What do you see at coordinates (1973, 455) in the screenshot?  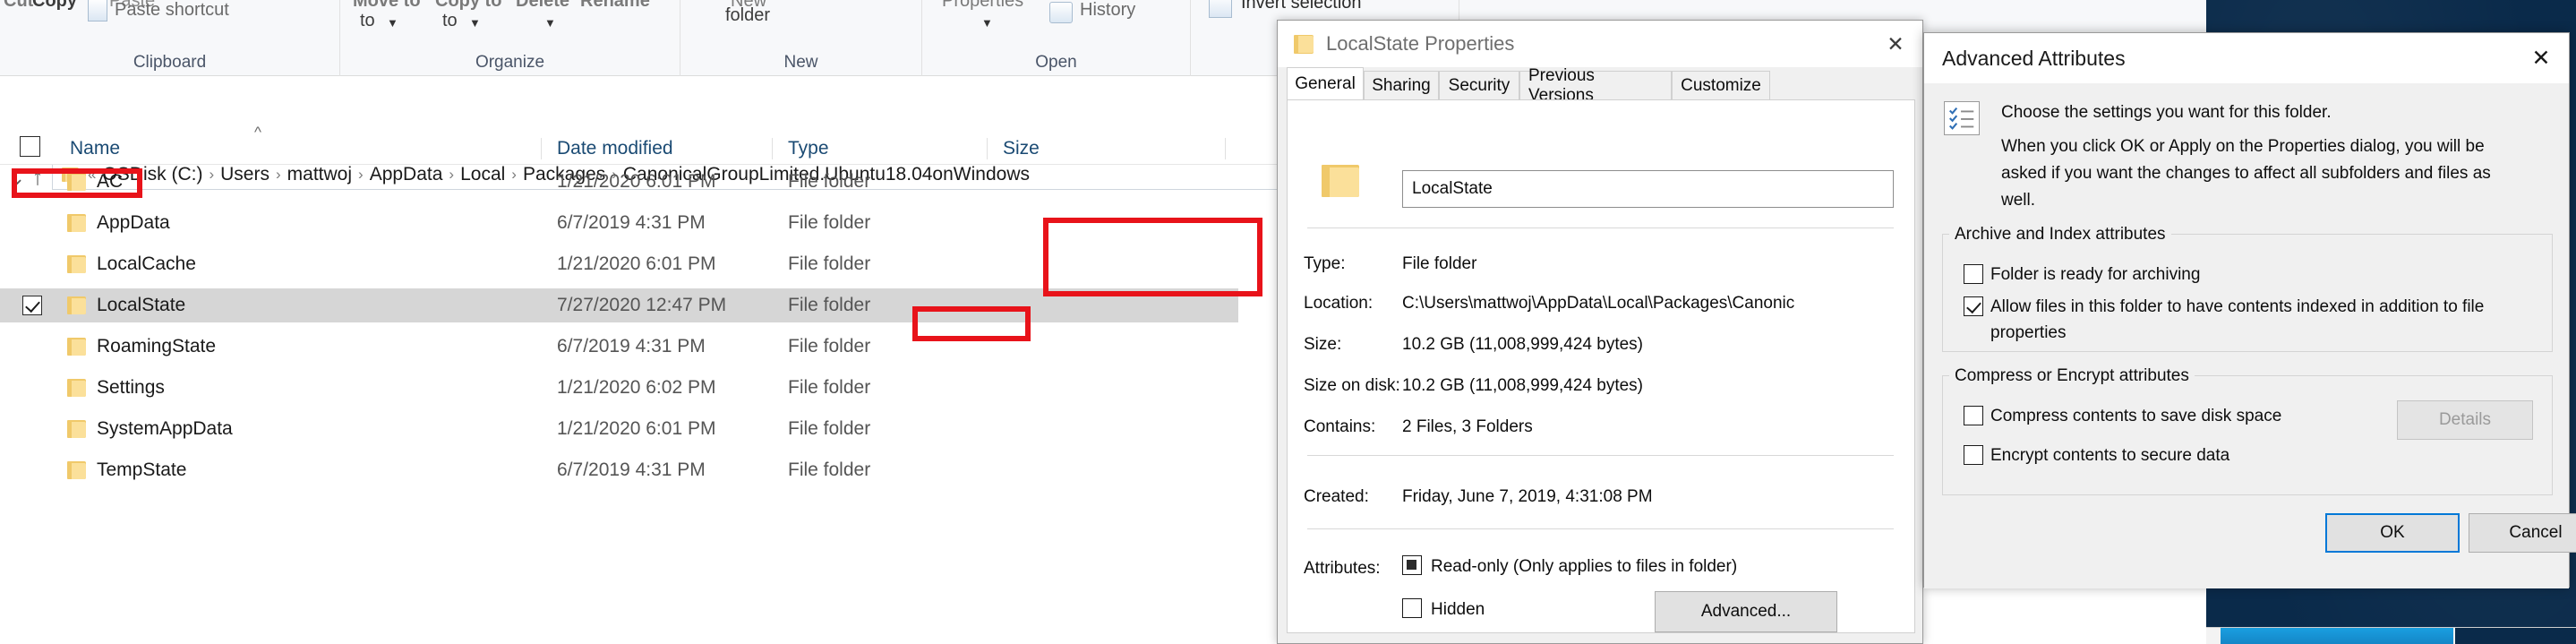 I see `encrypt-contents-checkbox` at bounding box center [1973, 455].